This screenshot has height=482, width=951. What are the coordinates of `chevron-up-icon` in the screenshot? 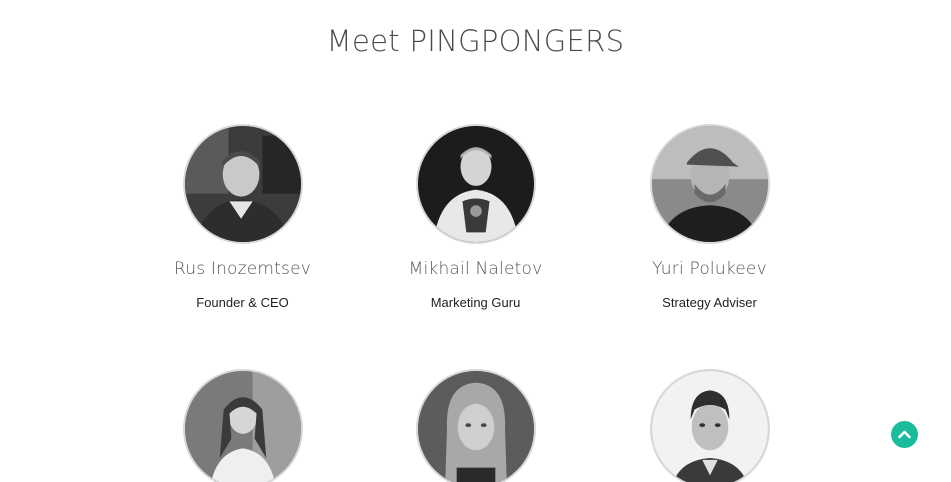 It's located at (904, 434).